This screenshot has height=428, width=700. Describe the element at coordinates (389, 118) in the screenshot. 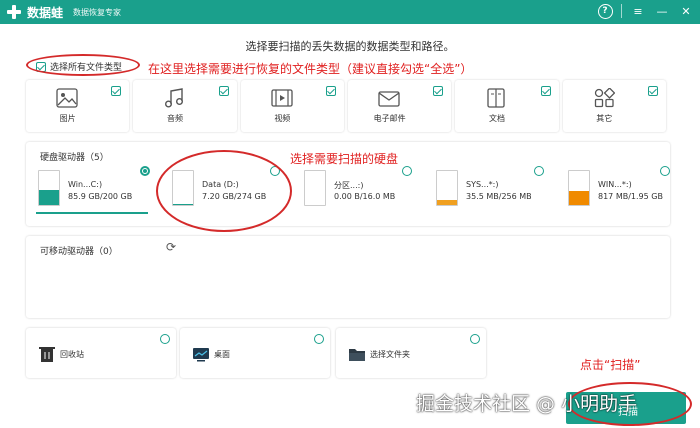

I see `type-label: 电子邮件` at that location.